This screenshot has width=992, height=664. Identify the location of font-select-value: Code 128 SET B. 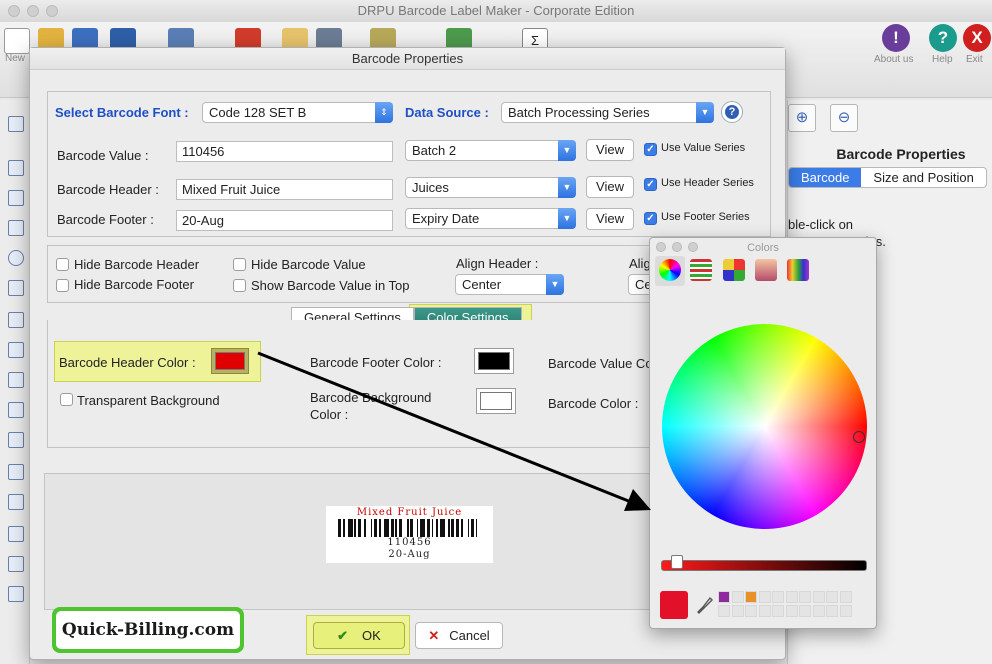
(258, 112).